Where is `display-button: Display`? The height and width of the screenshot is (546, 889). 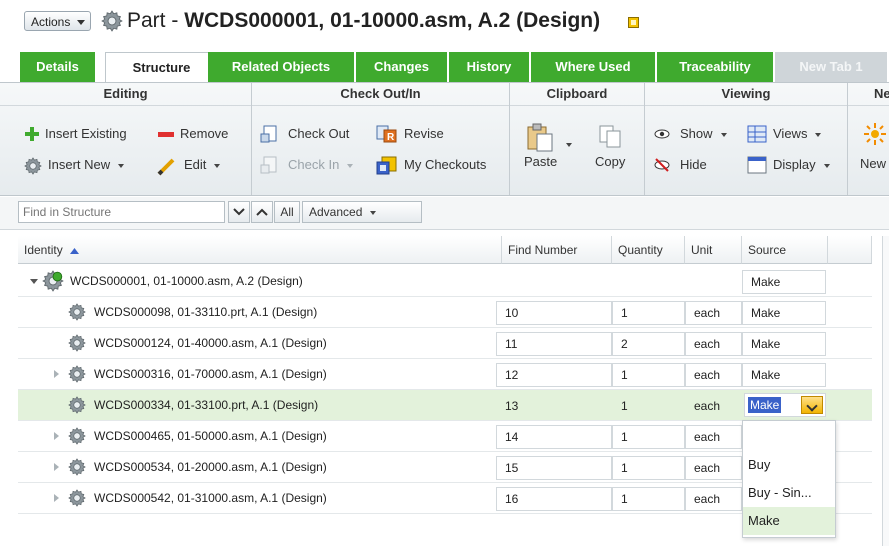 display-button: Display is located at coordinates (788, 165).